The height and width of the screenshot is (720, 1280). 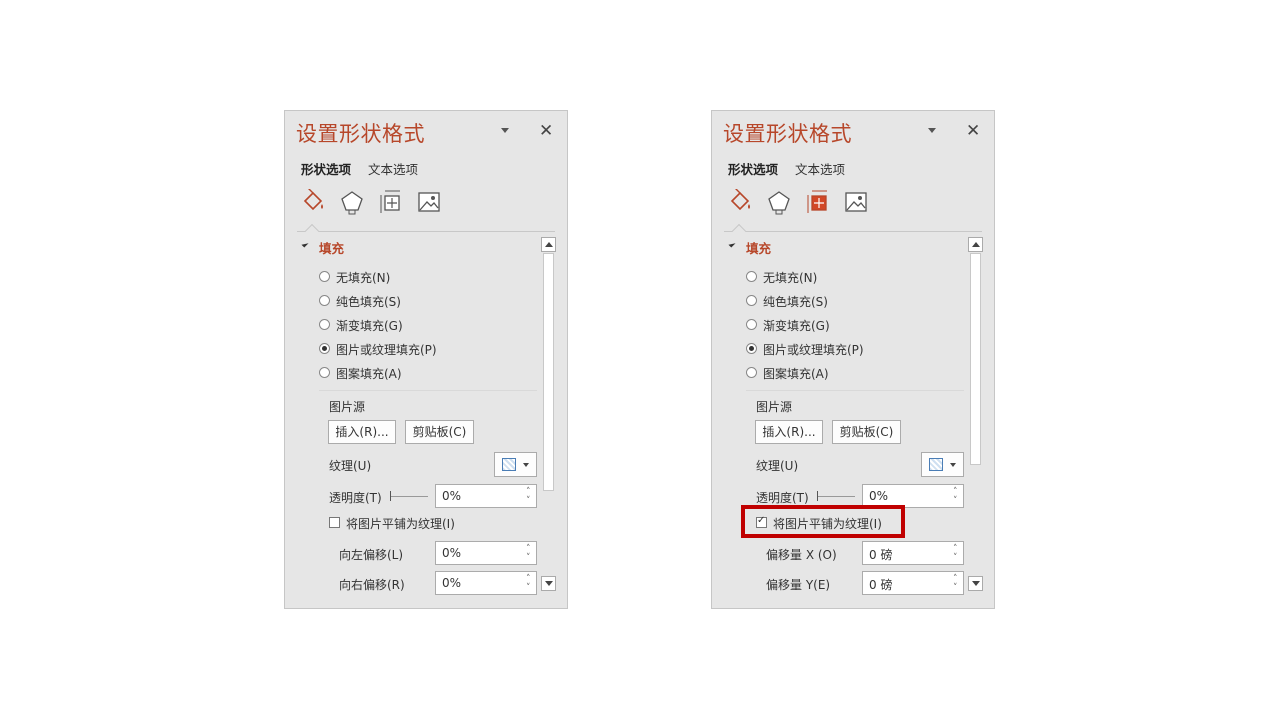 What do you see at coordinates (855, 390) in the screenshot?
I see `divider` at bounding box center [855, 390].